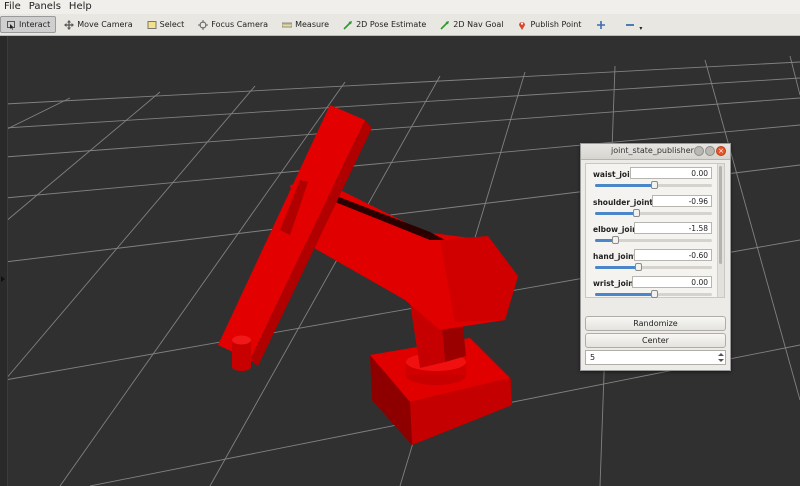 The width and height of the screenshot is (800, 486). Describe the element at coordinates (35, 24) in the screenshot. I see `interact-label: Interact` at that location.